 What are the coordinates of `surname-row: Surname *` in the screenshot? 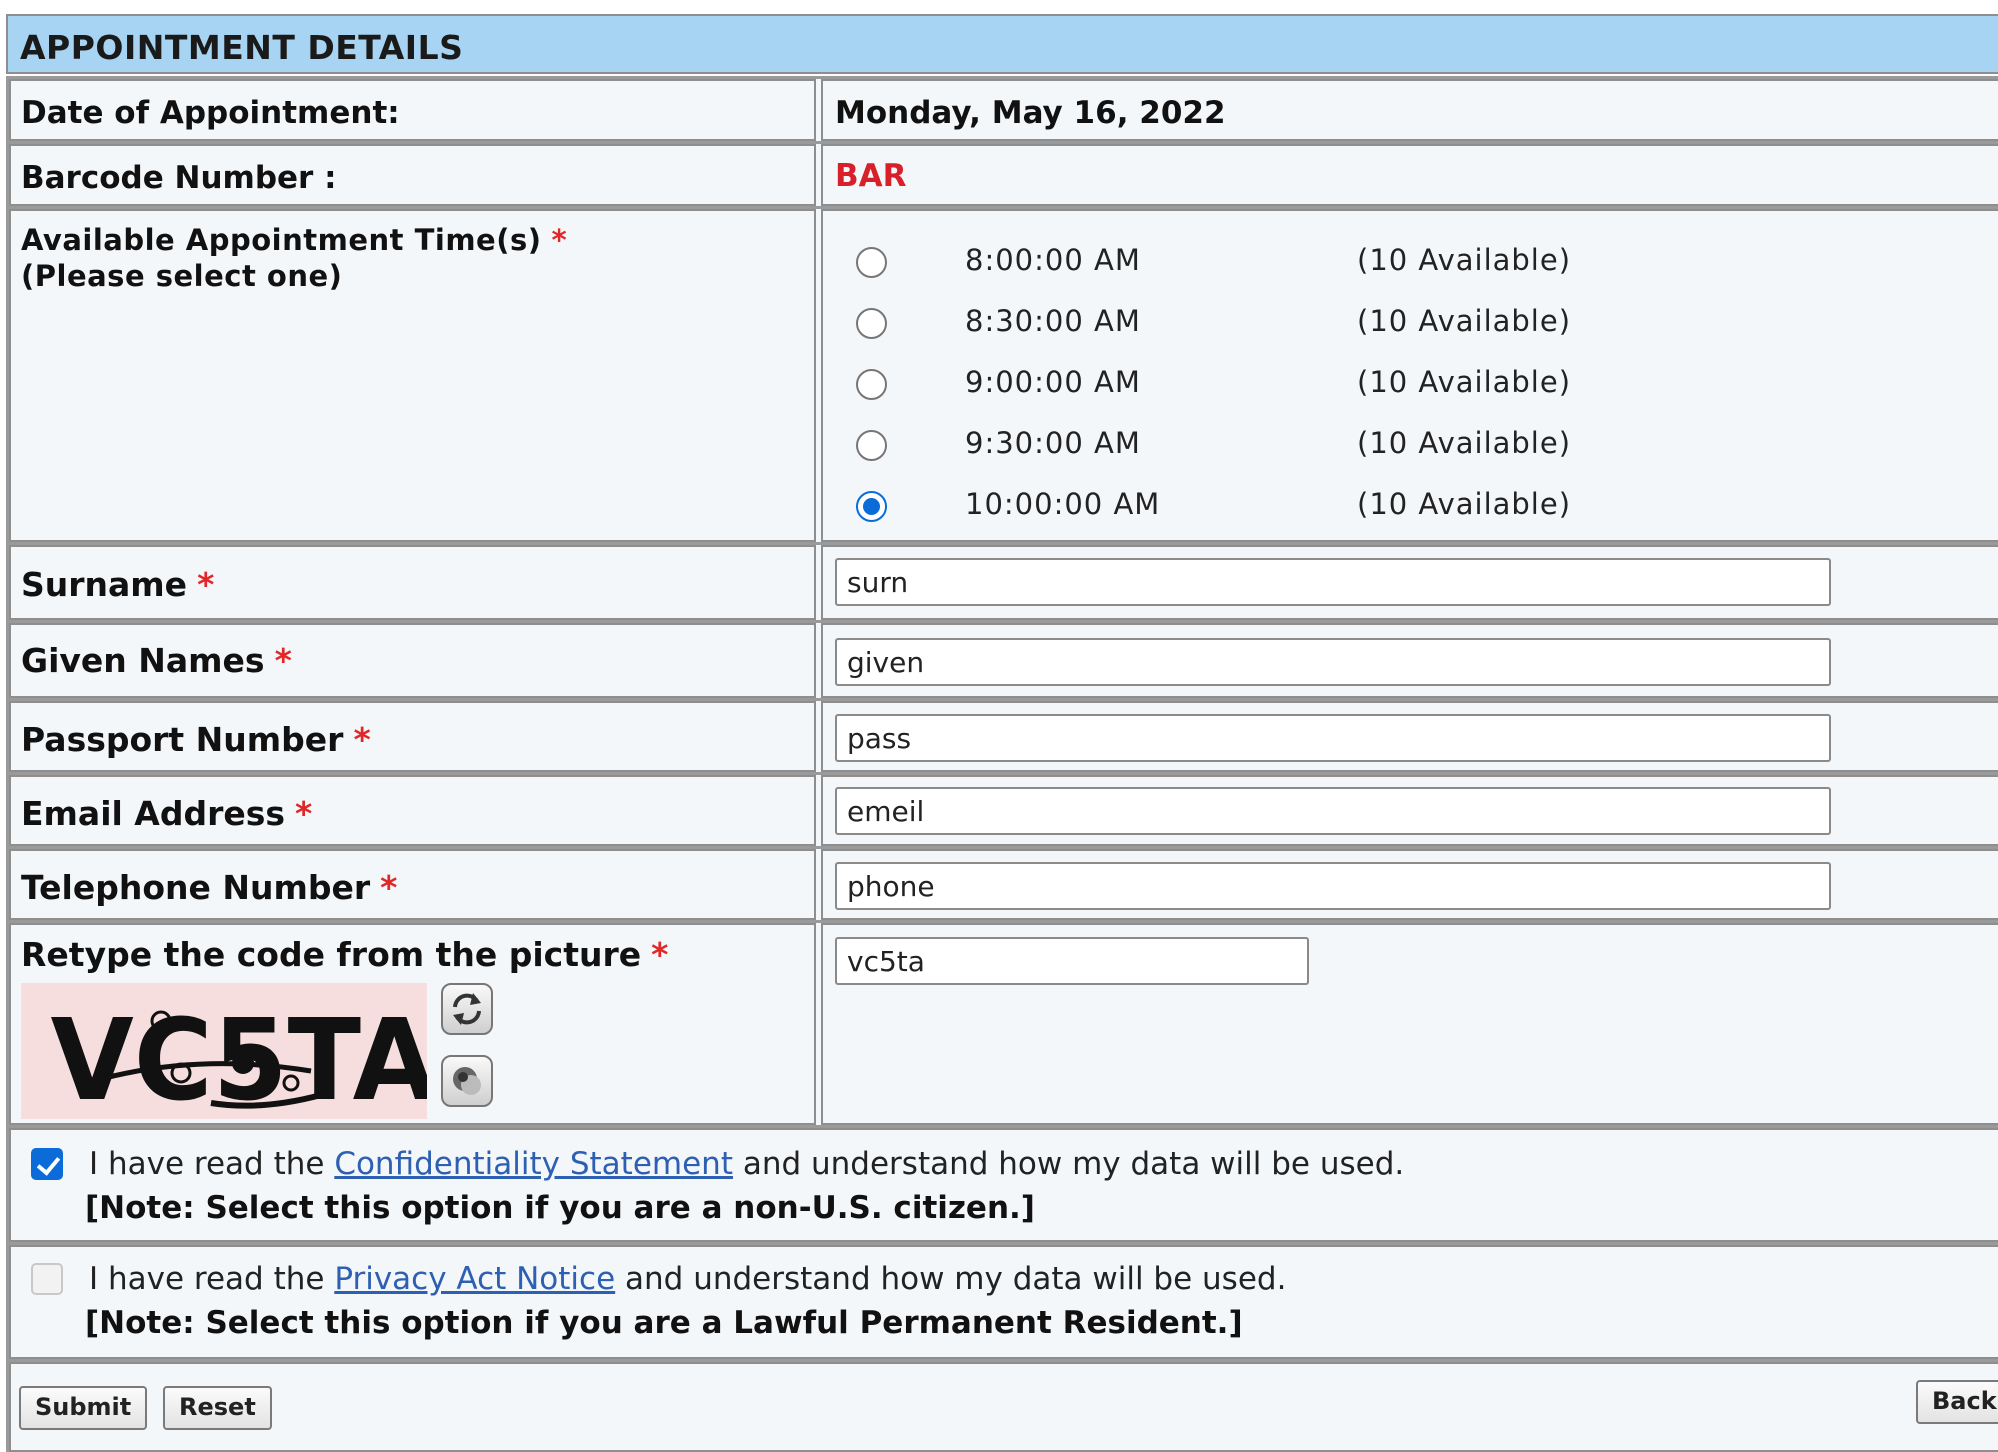 It's located at (1002, 581).